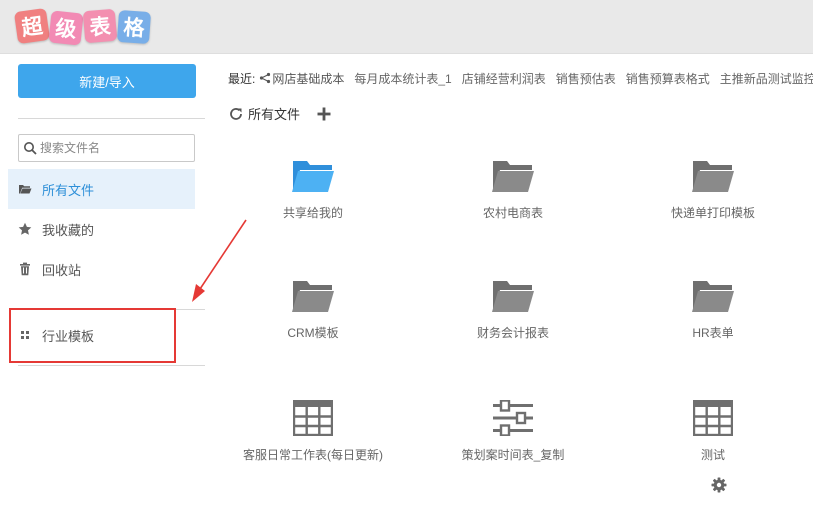 This screenshot has width=813, height=519. What do you see at coordinates (512, 333) in the screenshot?
I see `tile-label: 财务会计报表` at bounding box center [512, 333].